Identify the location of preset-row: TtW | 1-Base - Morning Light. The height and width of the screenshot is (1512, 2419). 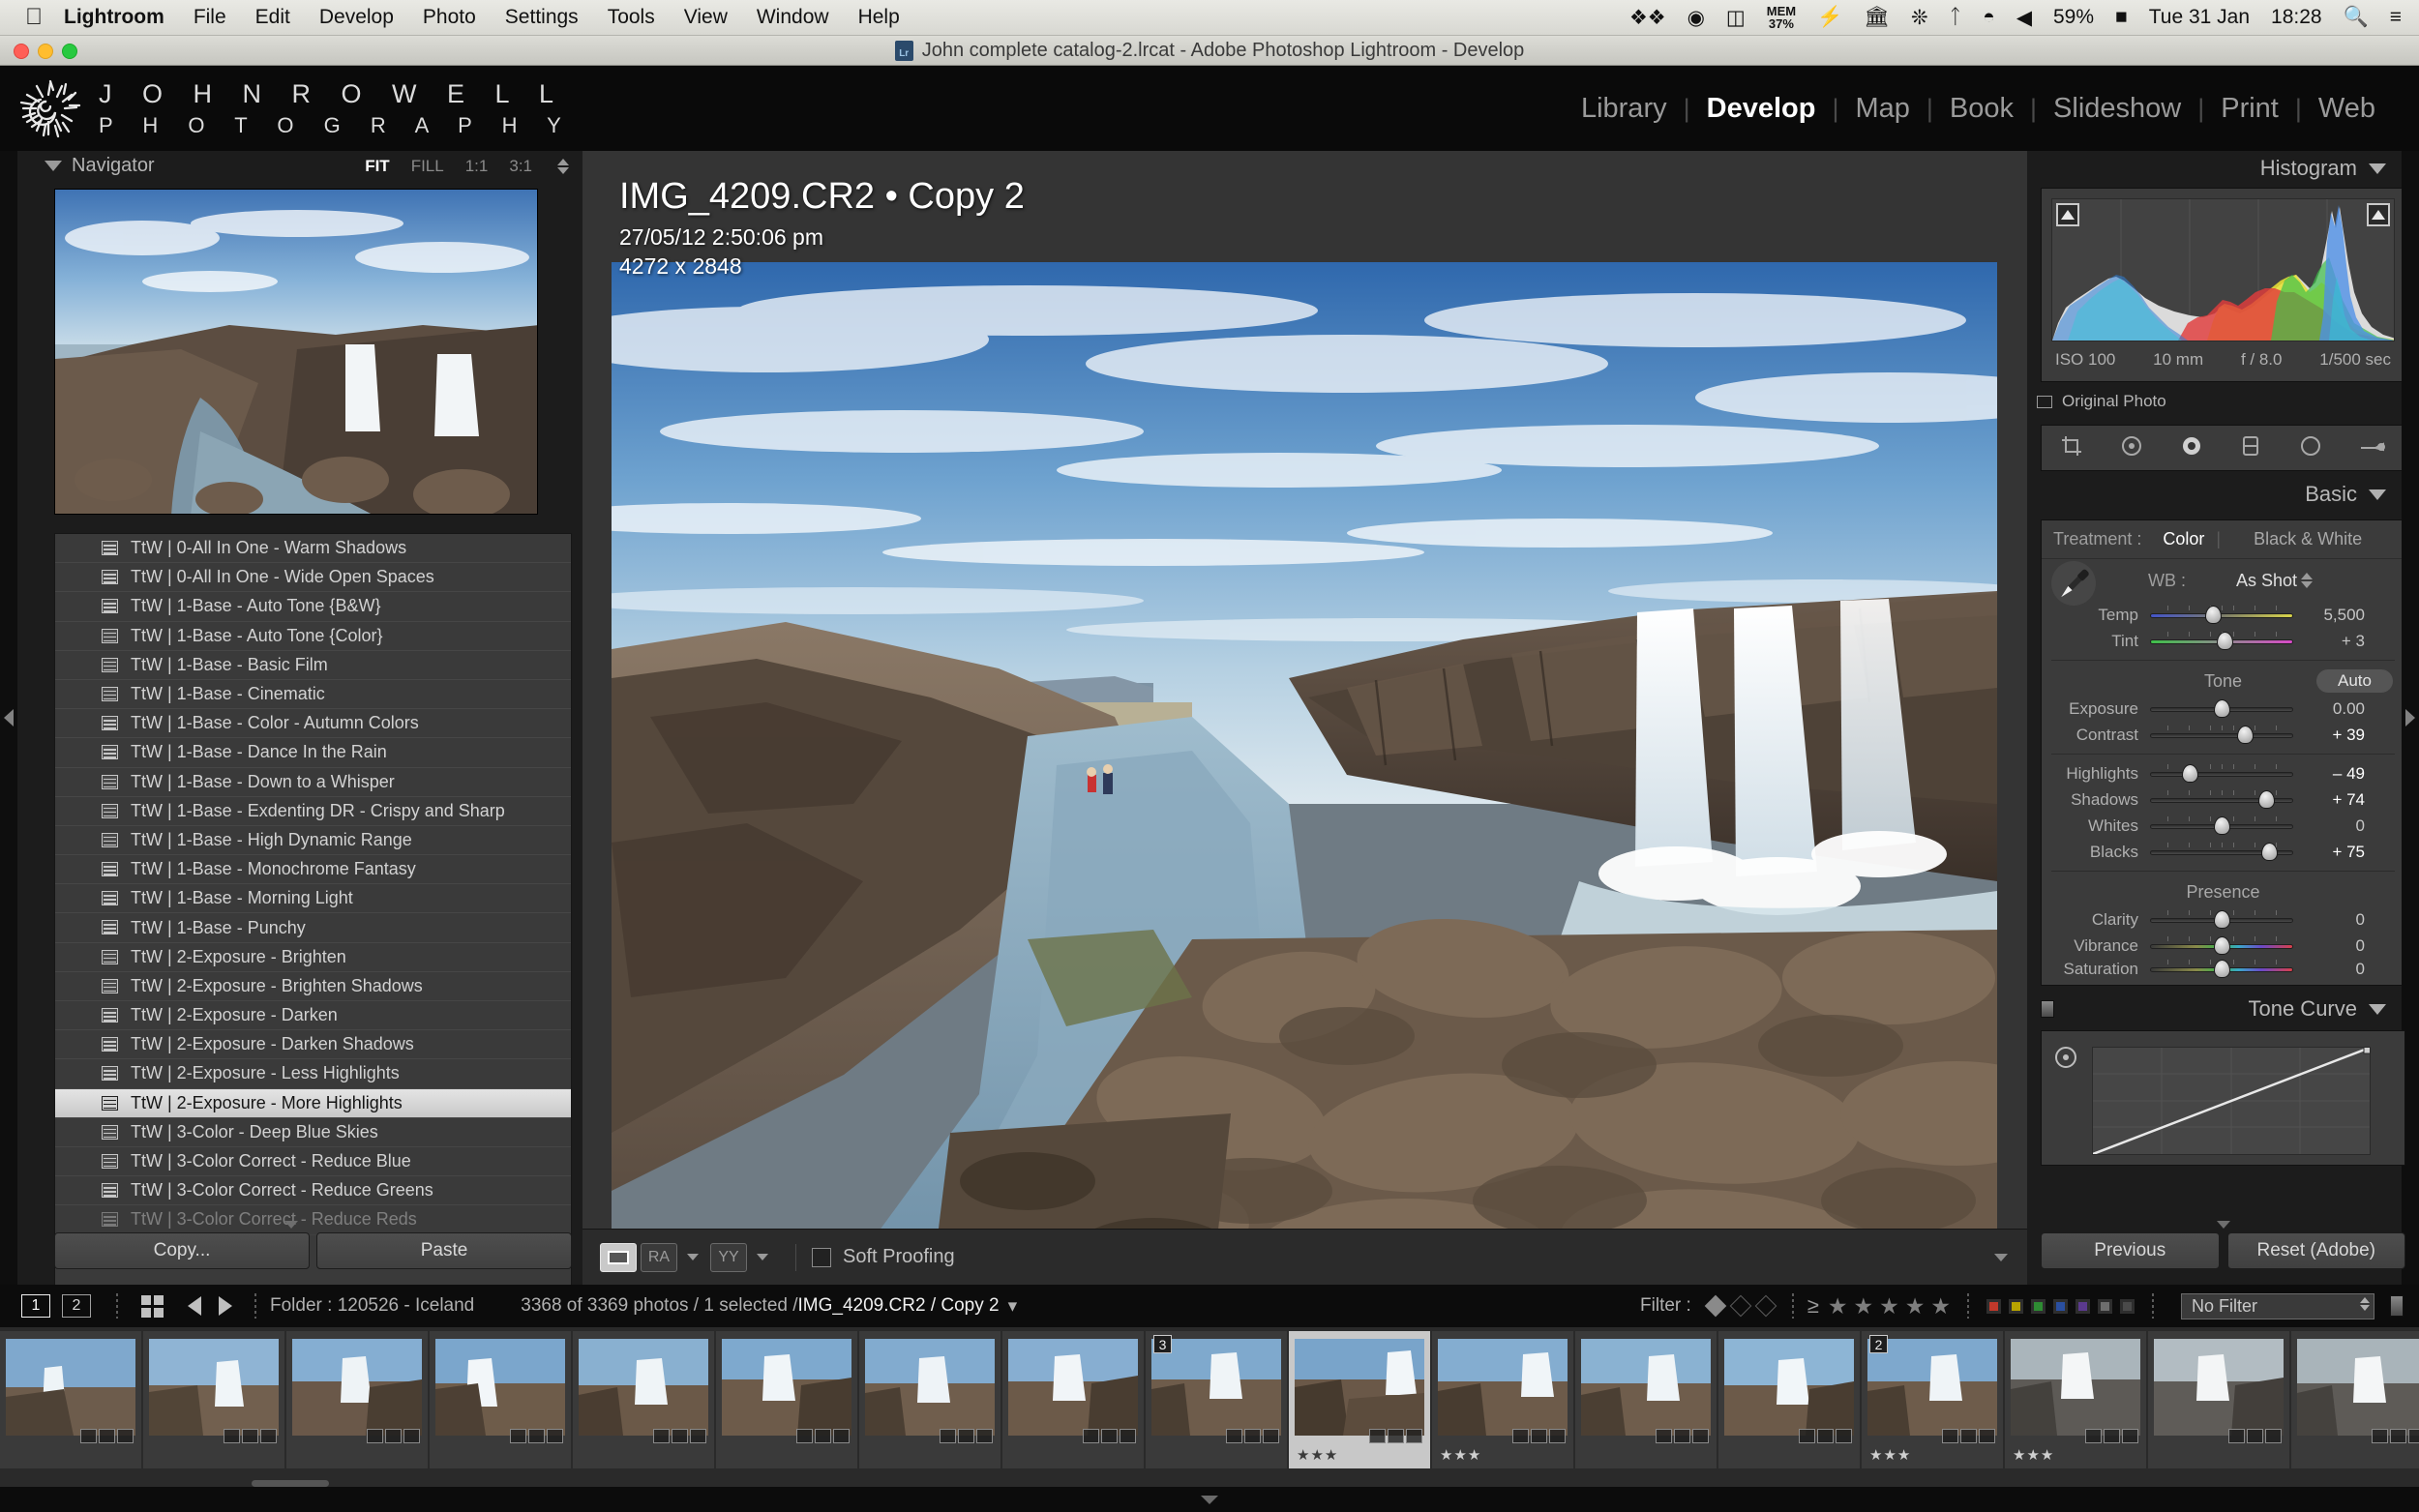
(313, 899).